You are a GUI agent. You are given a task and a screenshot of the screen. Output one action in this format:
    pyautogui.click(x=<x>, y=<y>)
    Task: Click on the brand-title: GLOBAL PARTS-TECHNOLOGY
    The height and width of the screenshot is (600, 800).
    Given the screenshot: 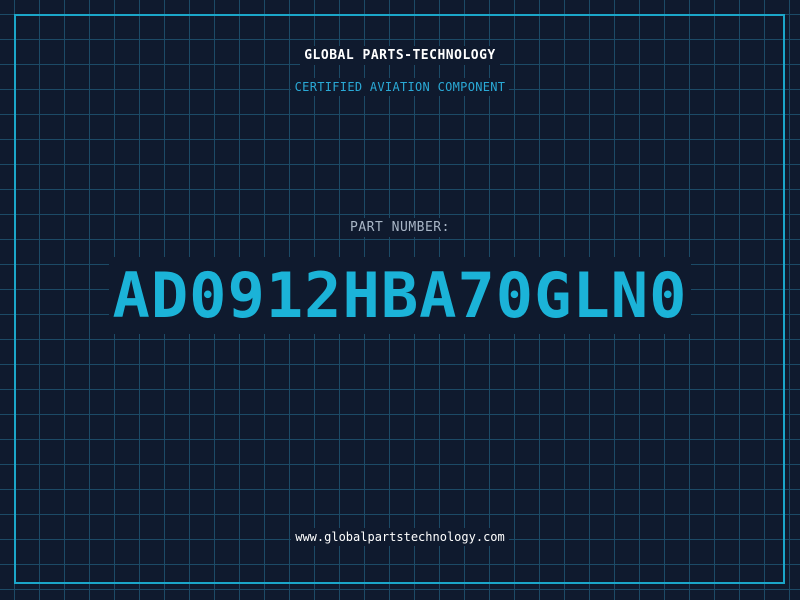 What is the action you would take?
    pyautogui.click(x=400, y=55)
    